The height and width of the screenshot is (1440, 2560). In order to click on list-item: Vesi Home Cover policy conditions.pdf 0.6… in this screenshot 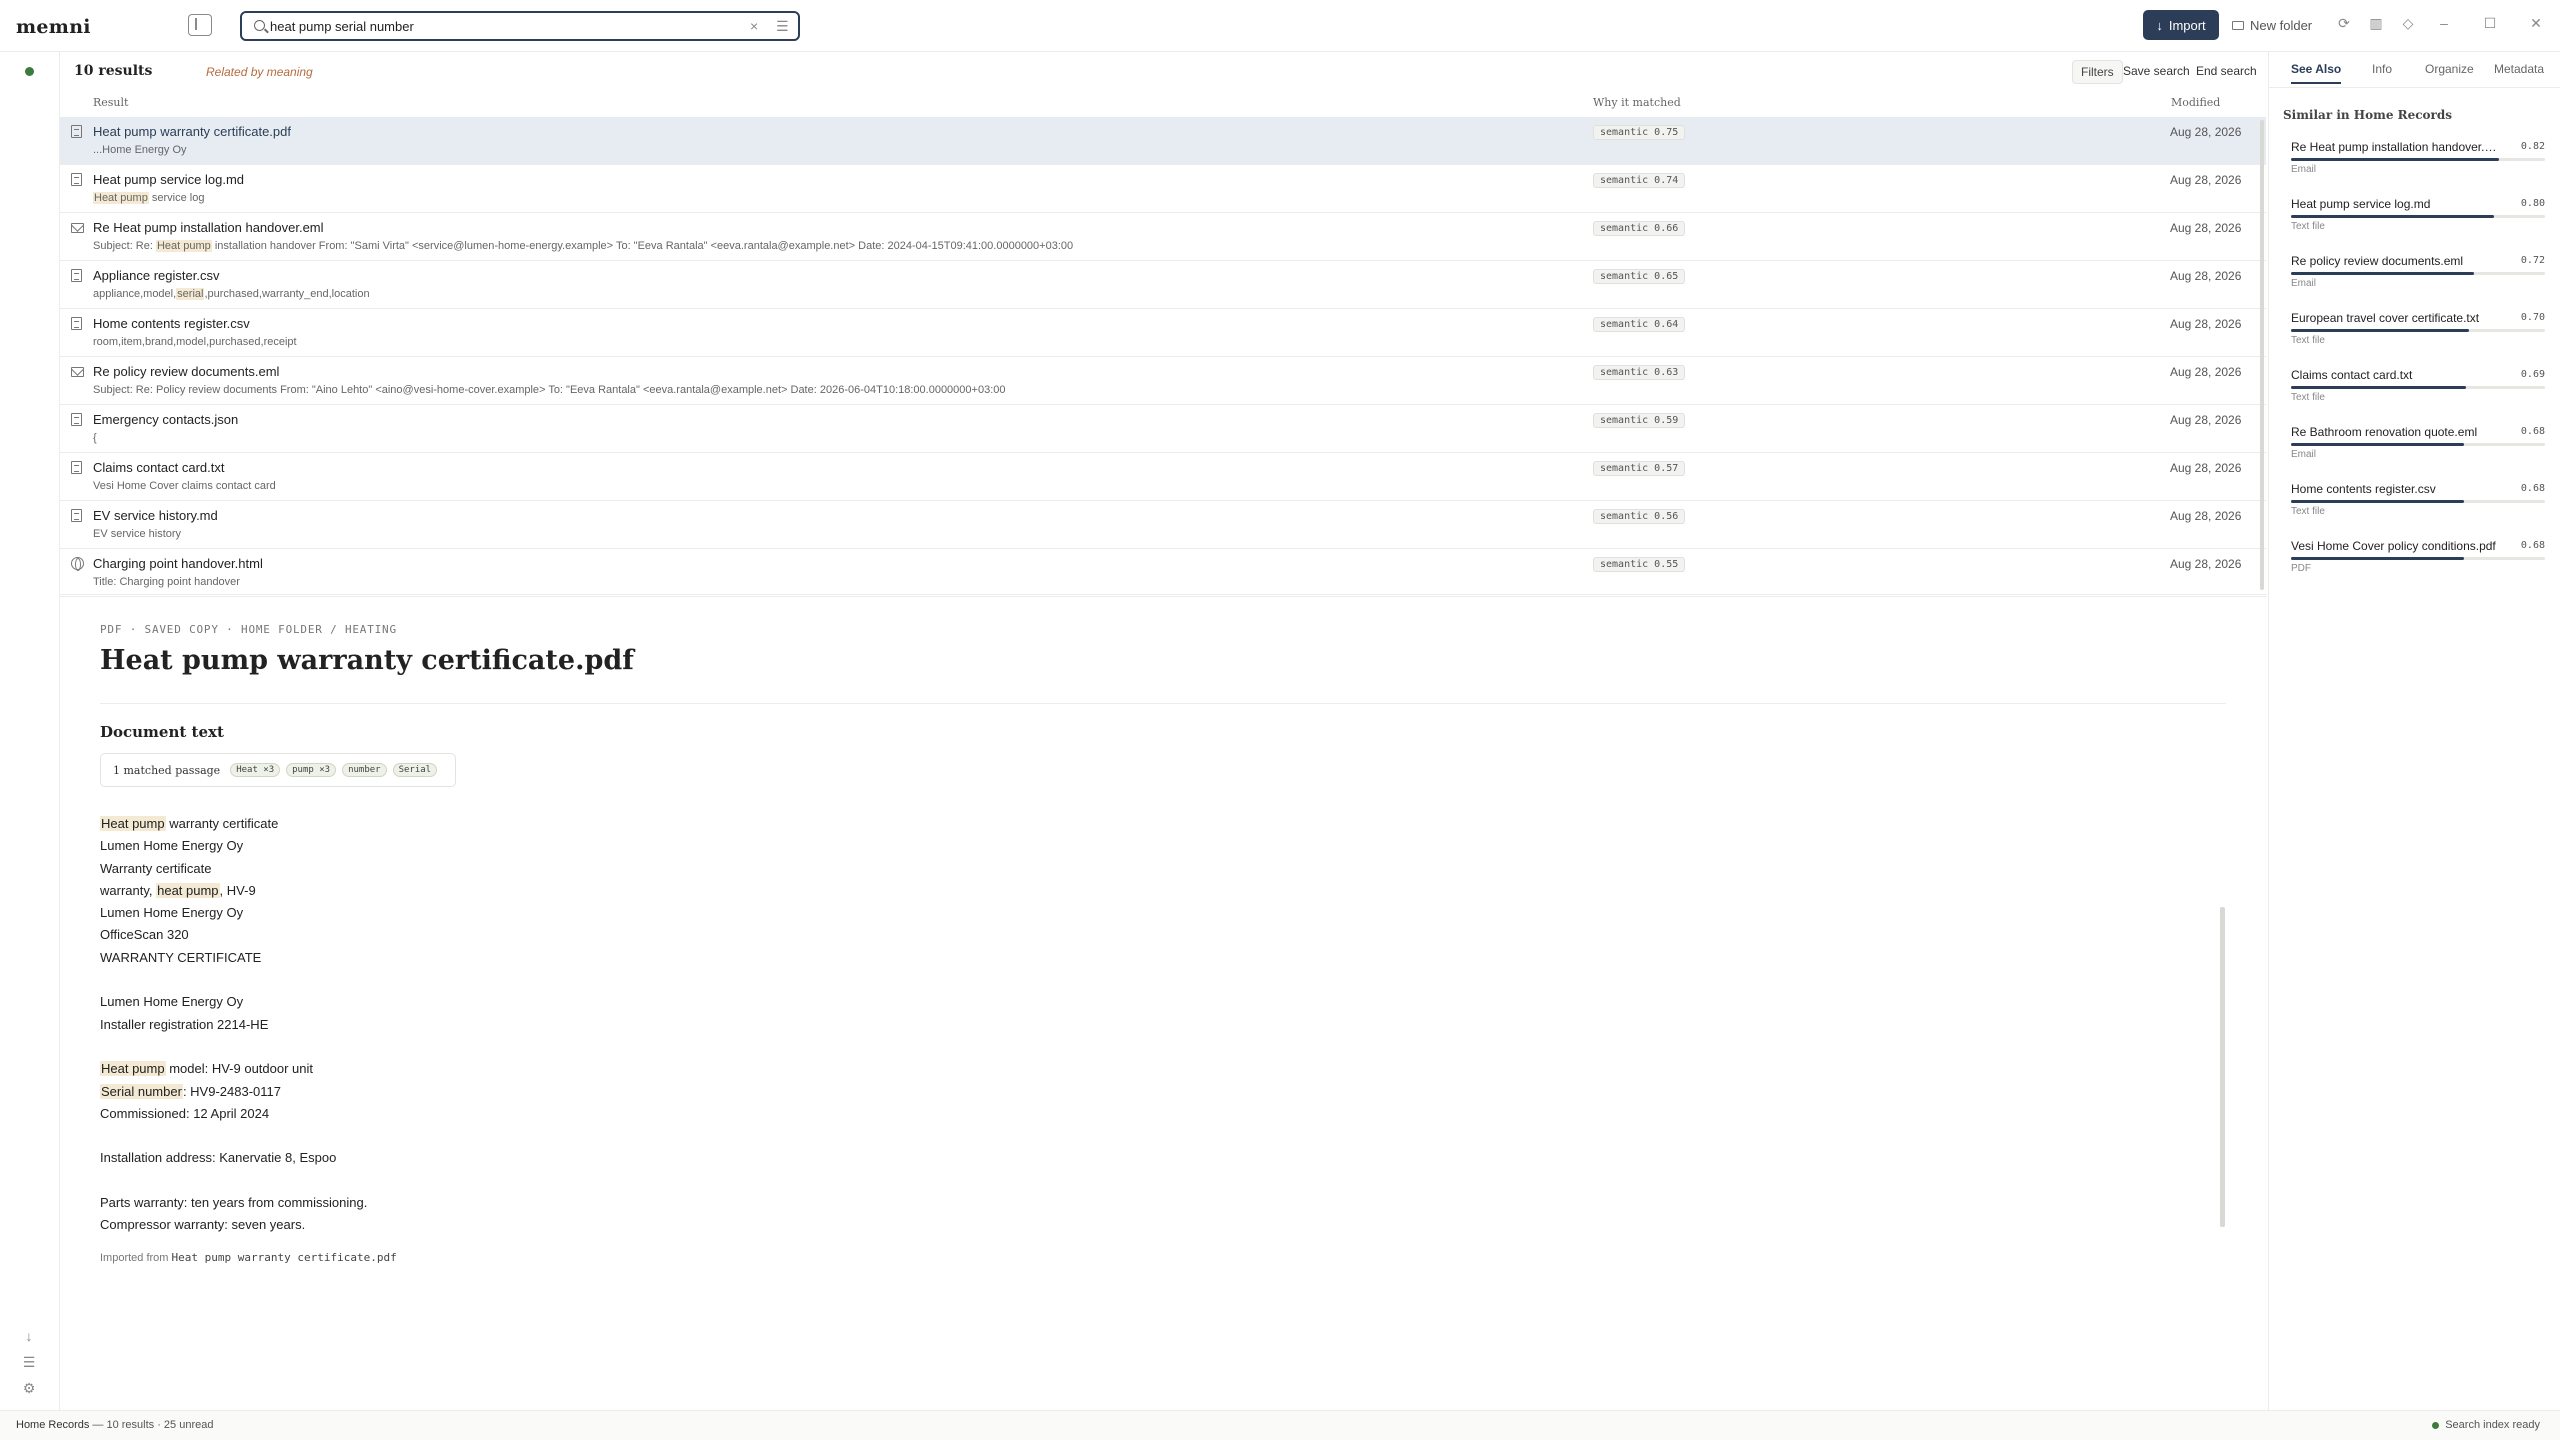, I will do `click(2418, 567)`.